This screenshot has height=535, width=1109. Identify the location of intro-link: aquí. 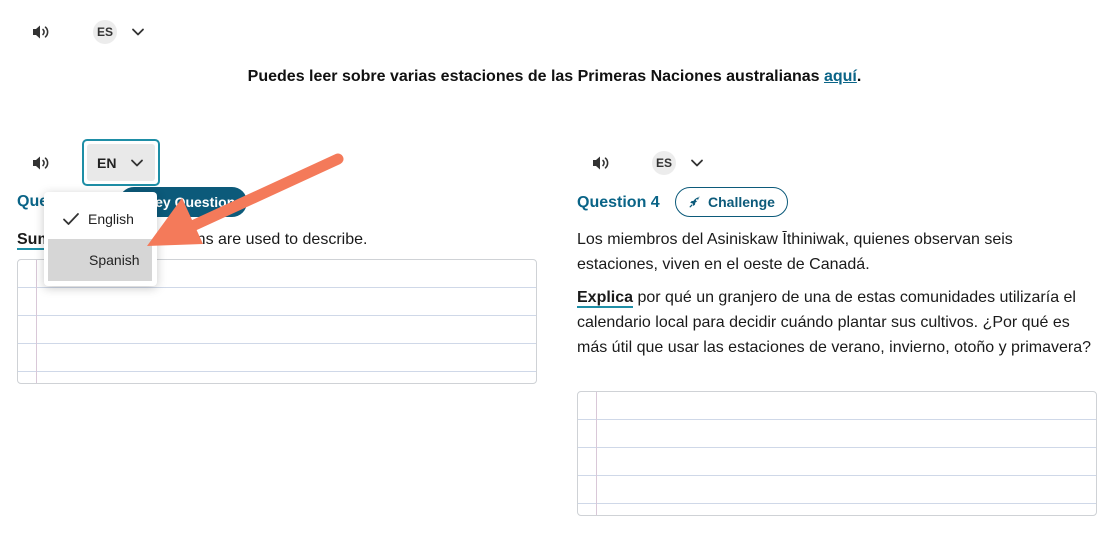
(840, 76).